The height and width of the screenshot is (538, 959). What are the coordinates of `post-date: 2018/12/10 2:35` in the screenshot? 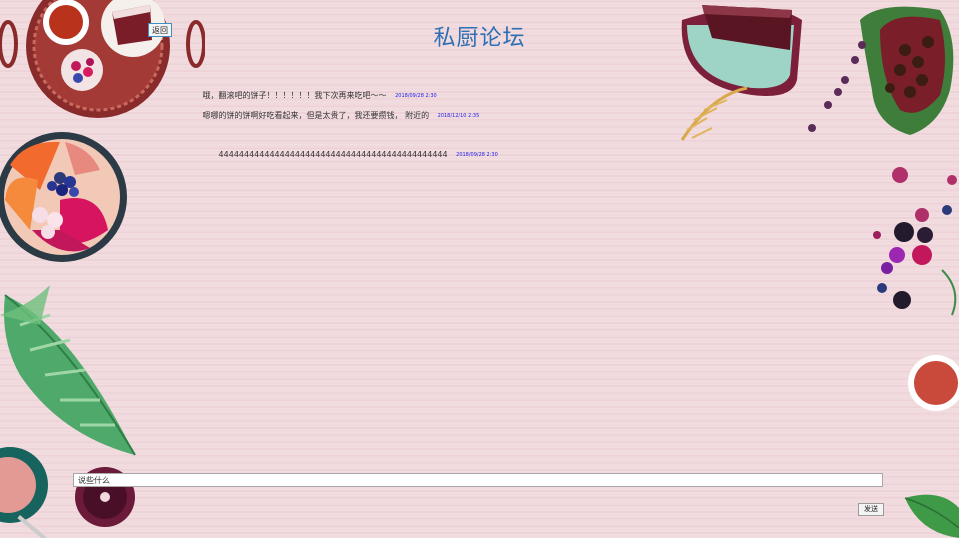 It's located at (458, 115).